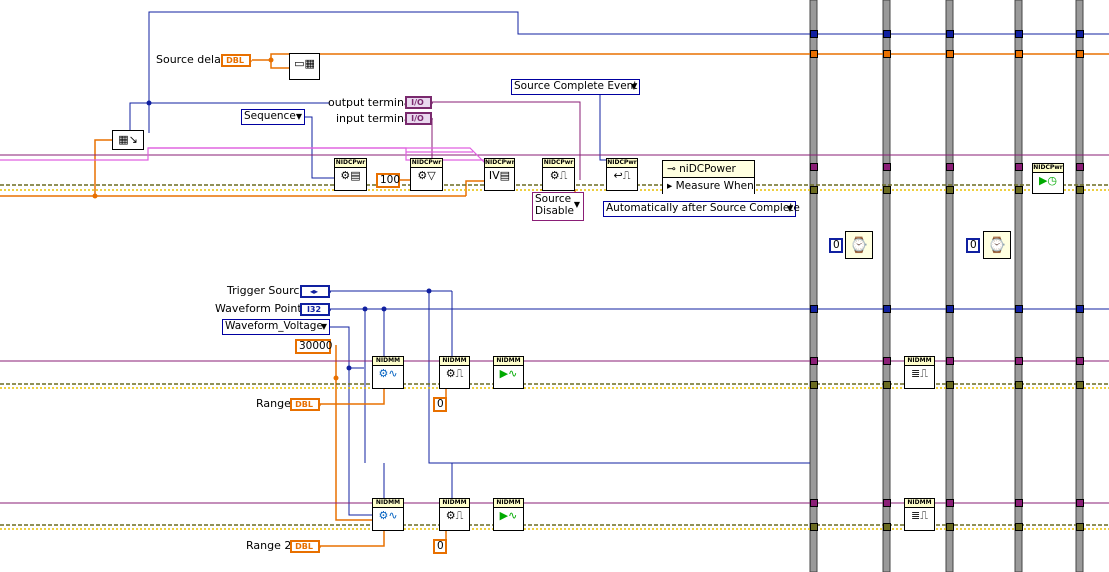 This screenshot has height=572, width=1109. I want to click on range-terminal: DBL, so click(305, 404).